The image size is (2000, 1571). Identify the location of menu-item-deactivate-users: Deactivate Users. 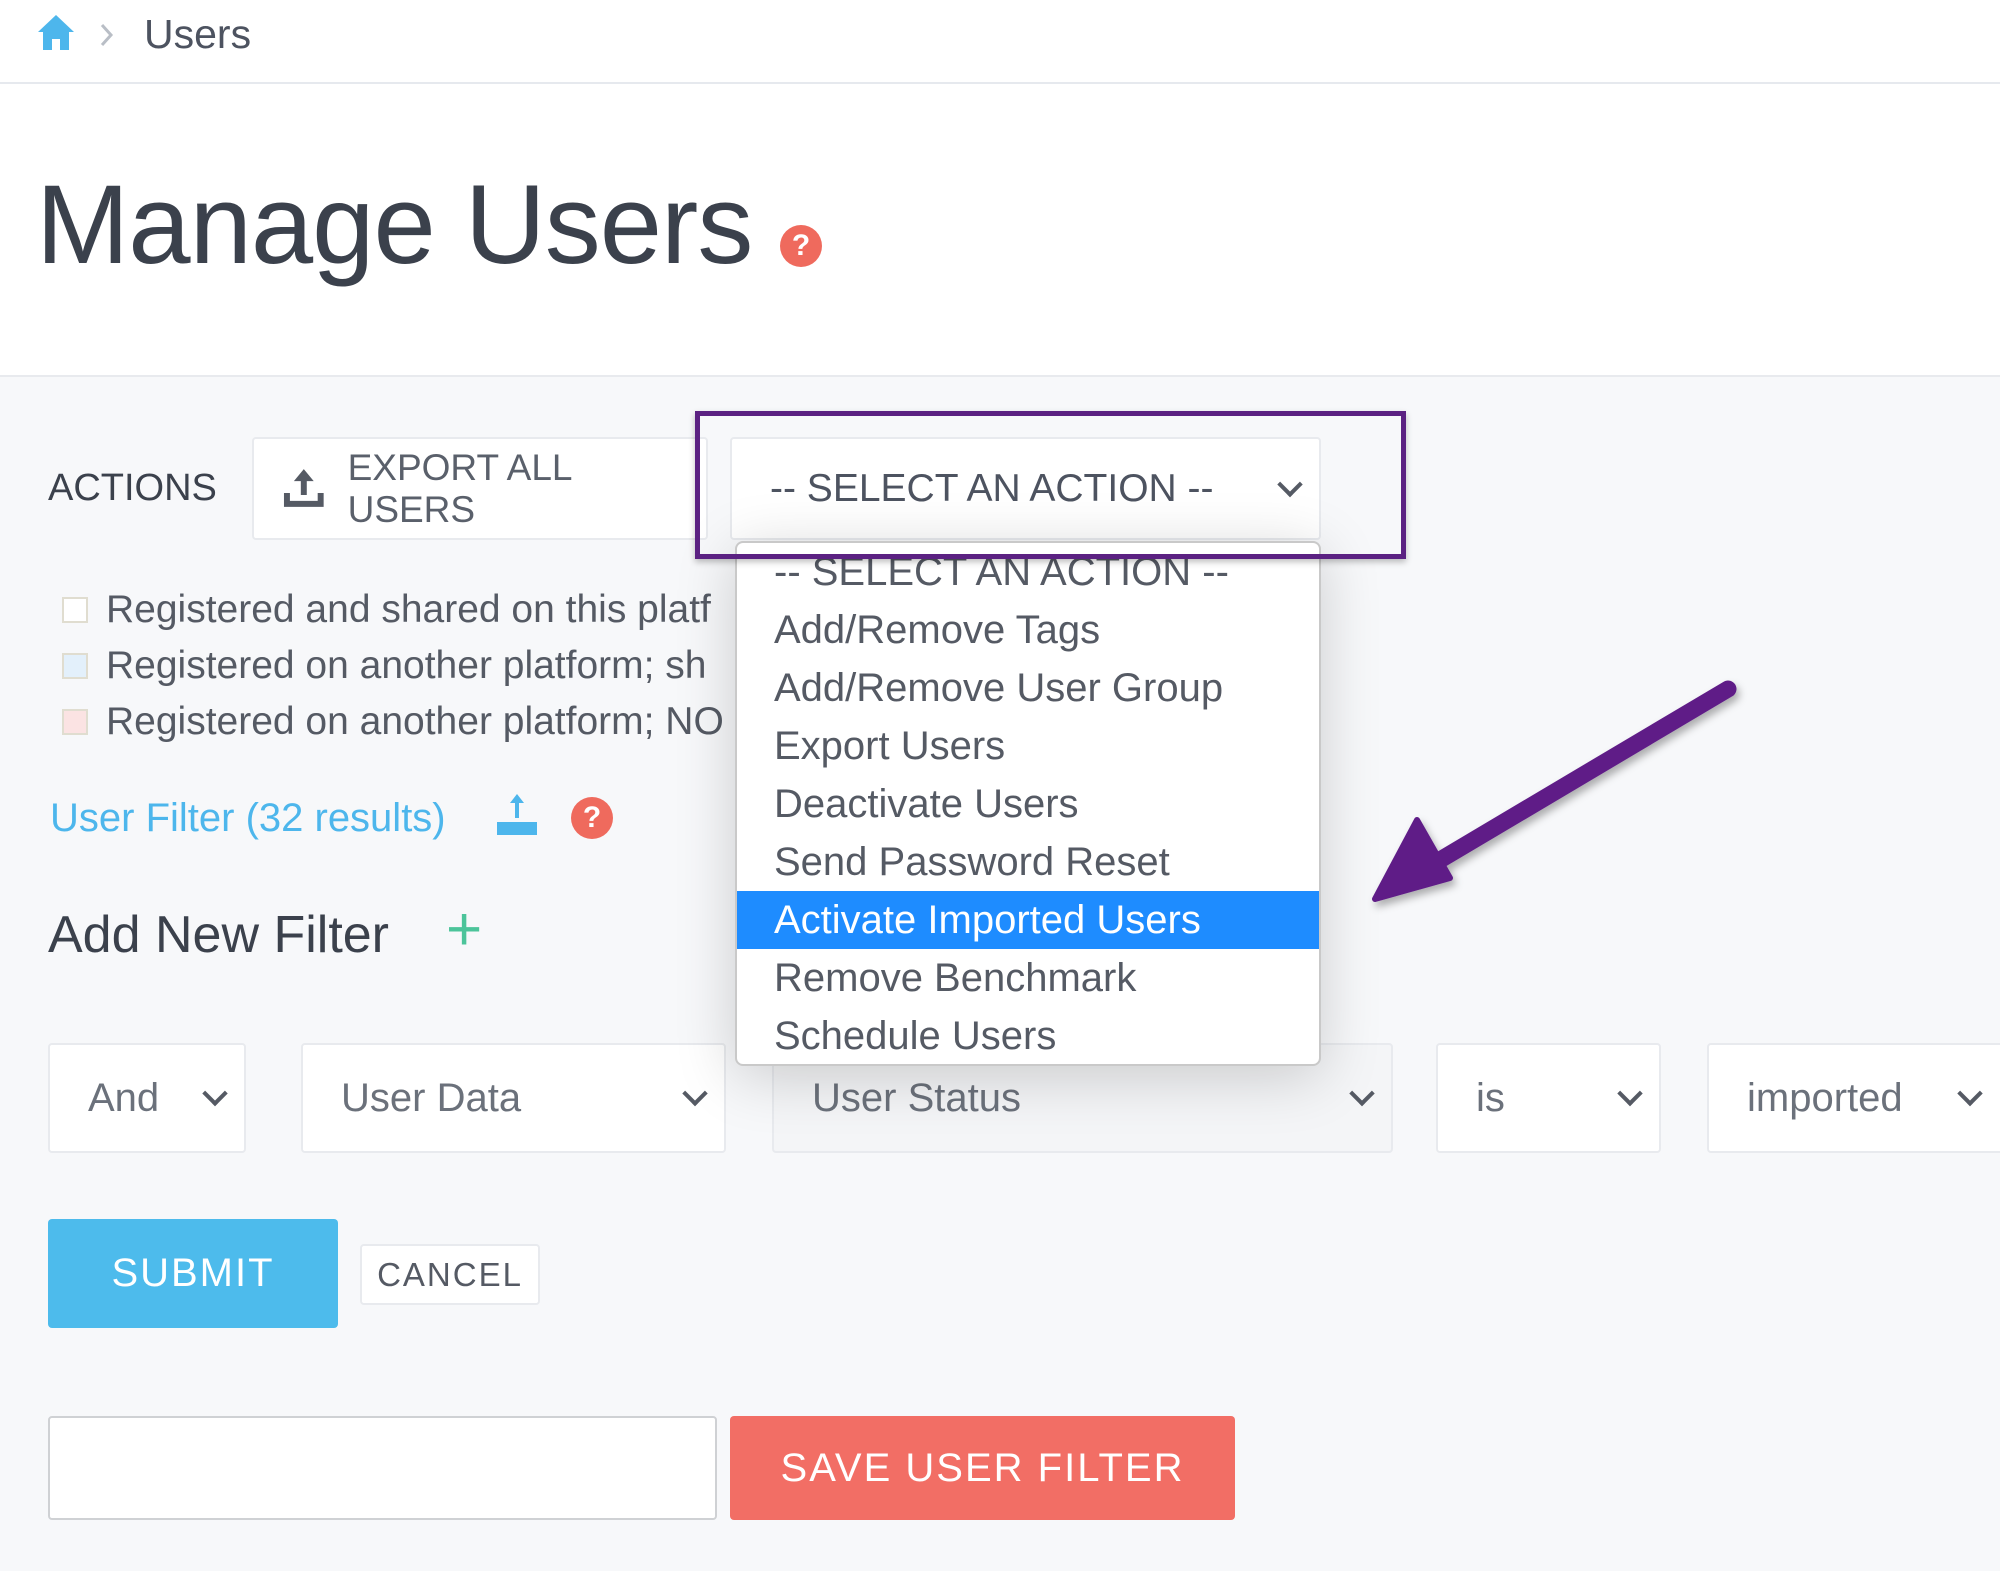
(1028, 804).